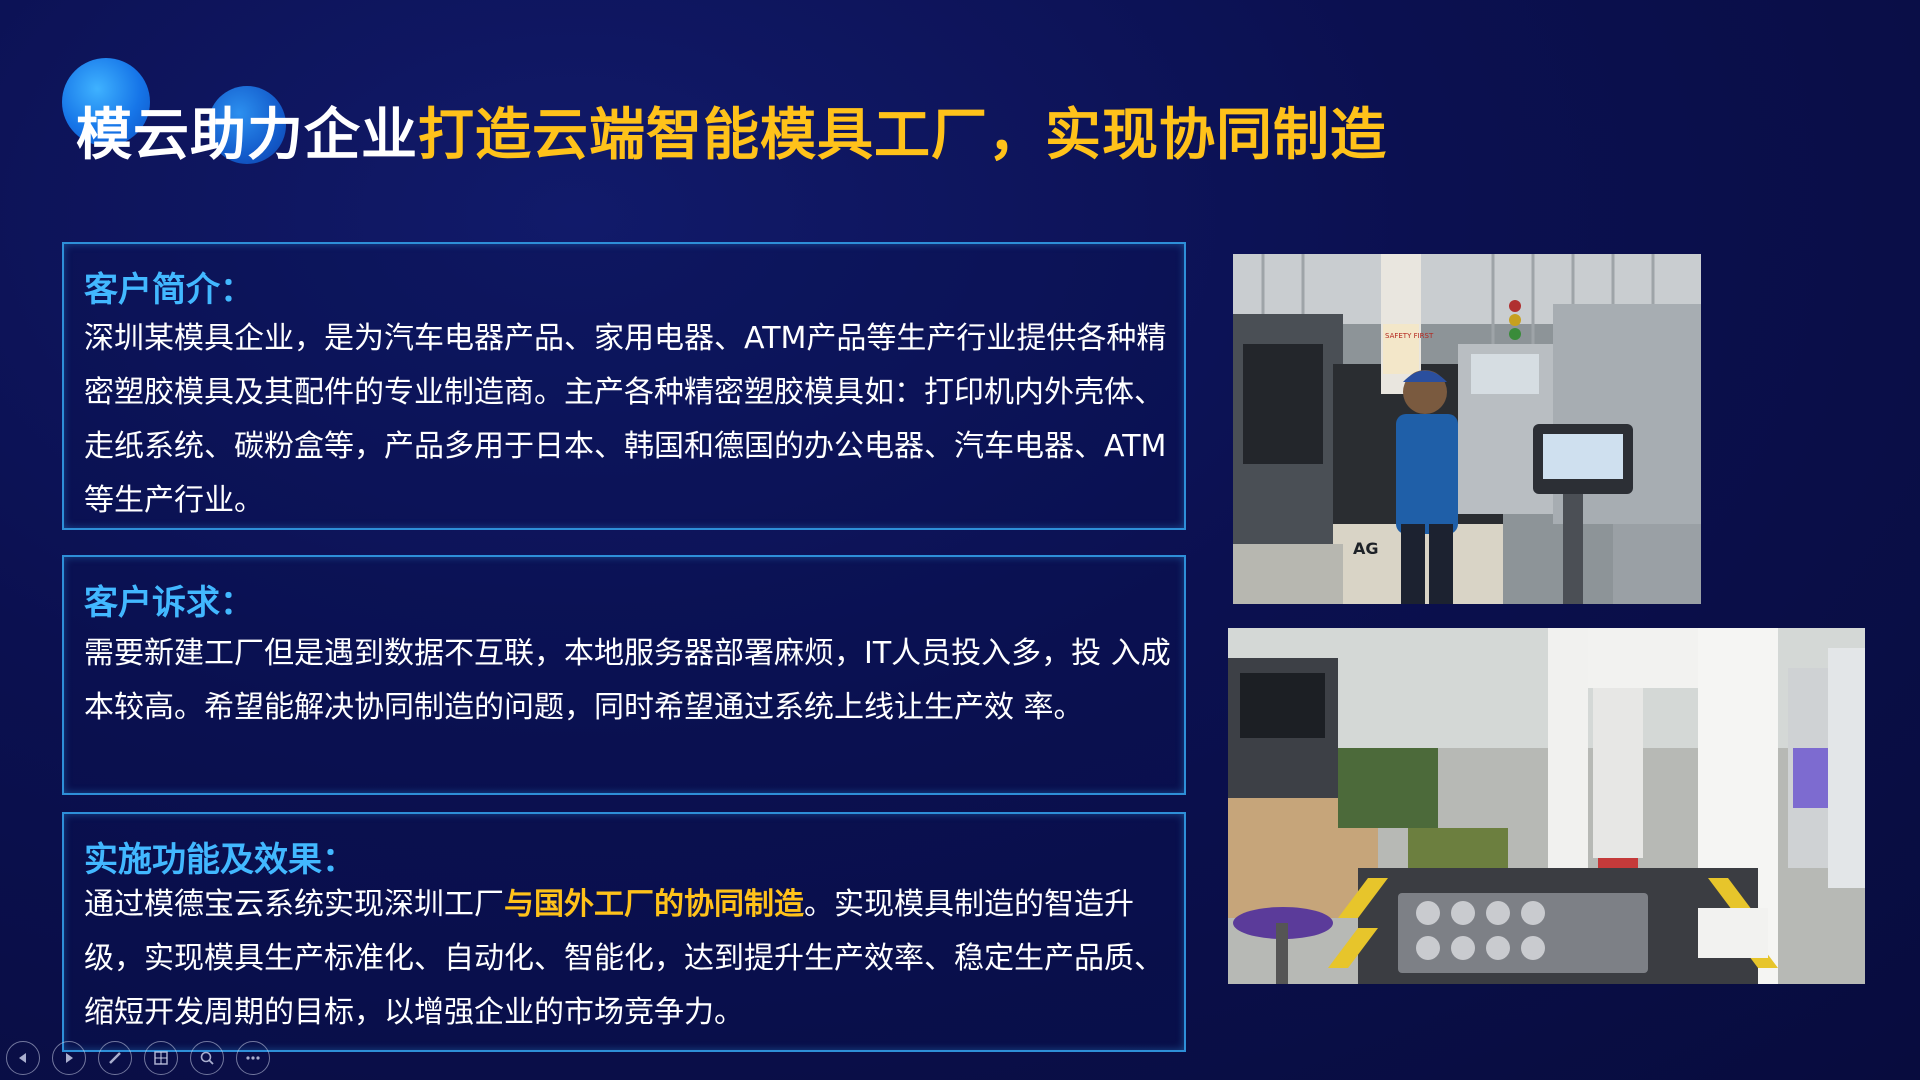  I want to click on factory-photo-edm-machine: SAFETY FIRST AG, so click(1467, 429).